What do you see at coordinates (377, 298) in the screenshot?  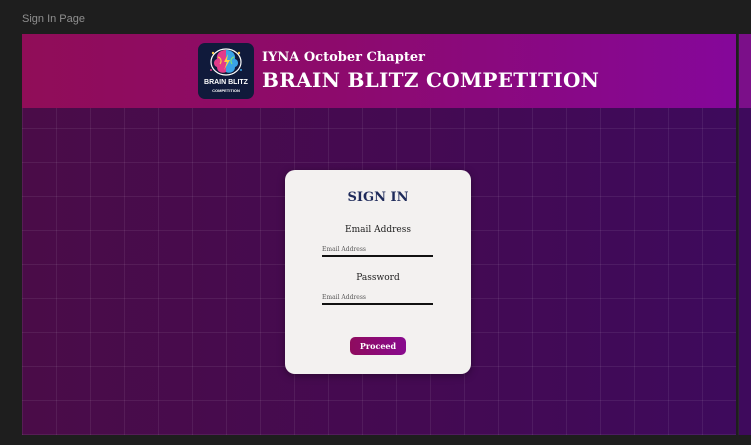 I see `password-field` at bounding box center [377, 298].